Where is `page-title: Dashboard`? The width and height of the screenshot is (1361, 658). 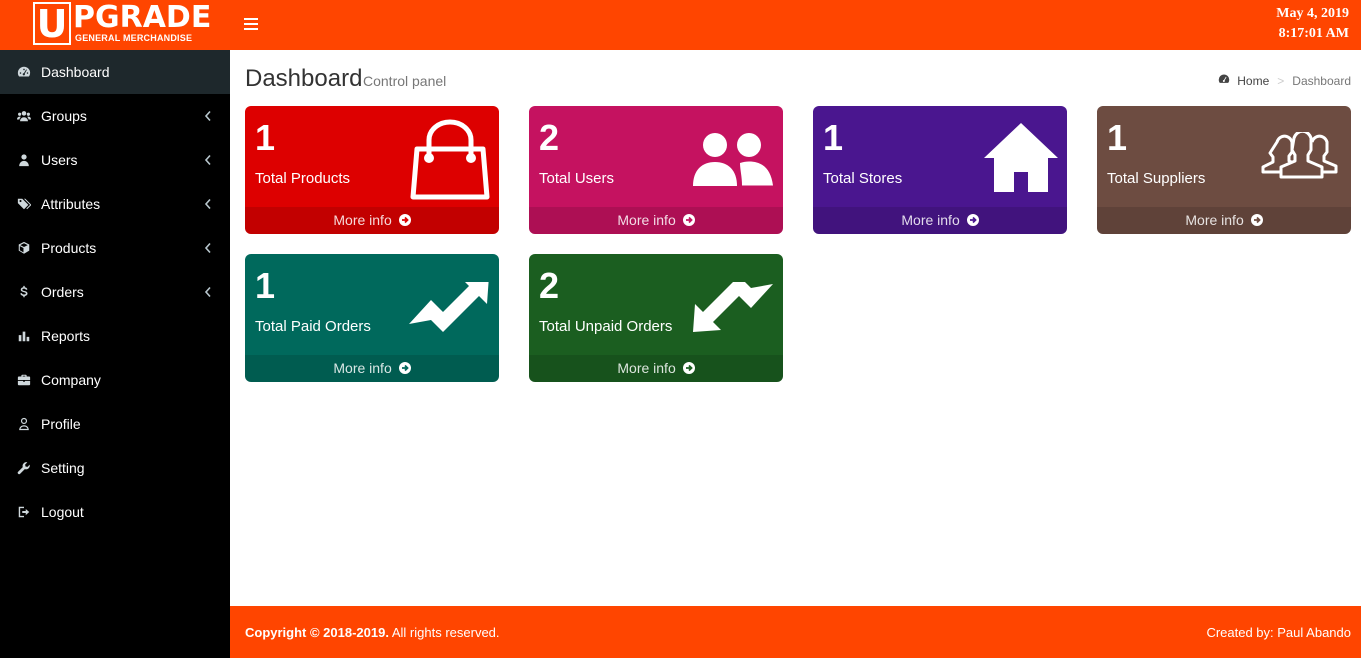
page-title: Dashboard is located at coordinates (304, 78).